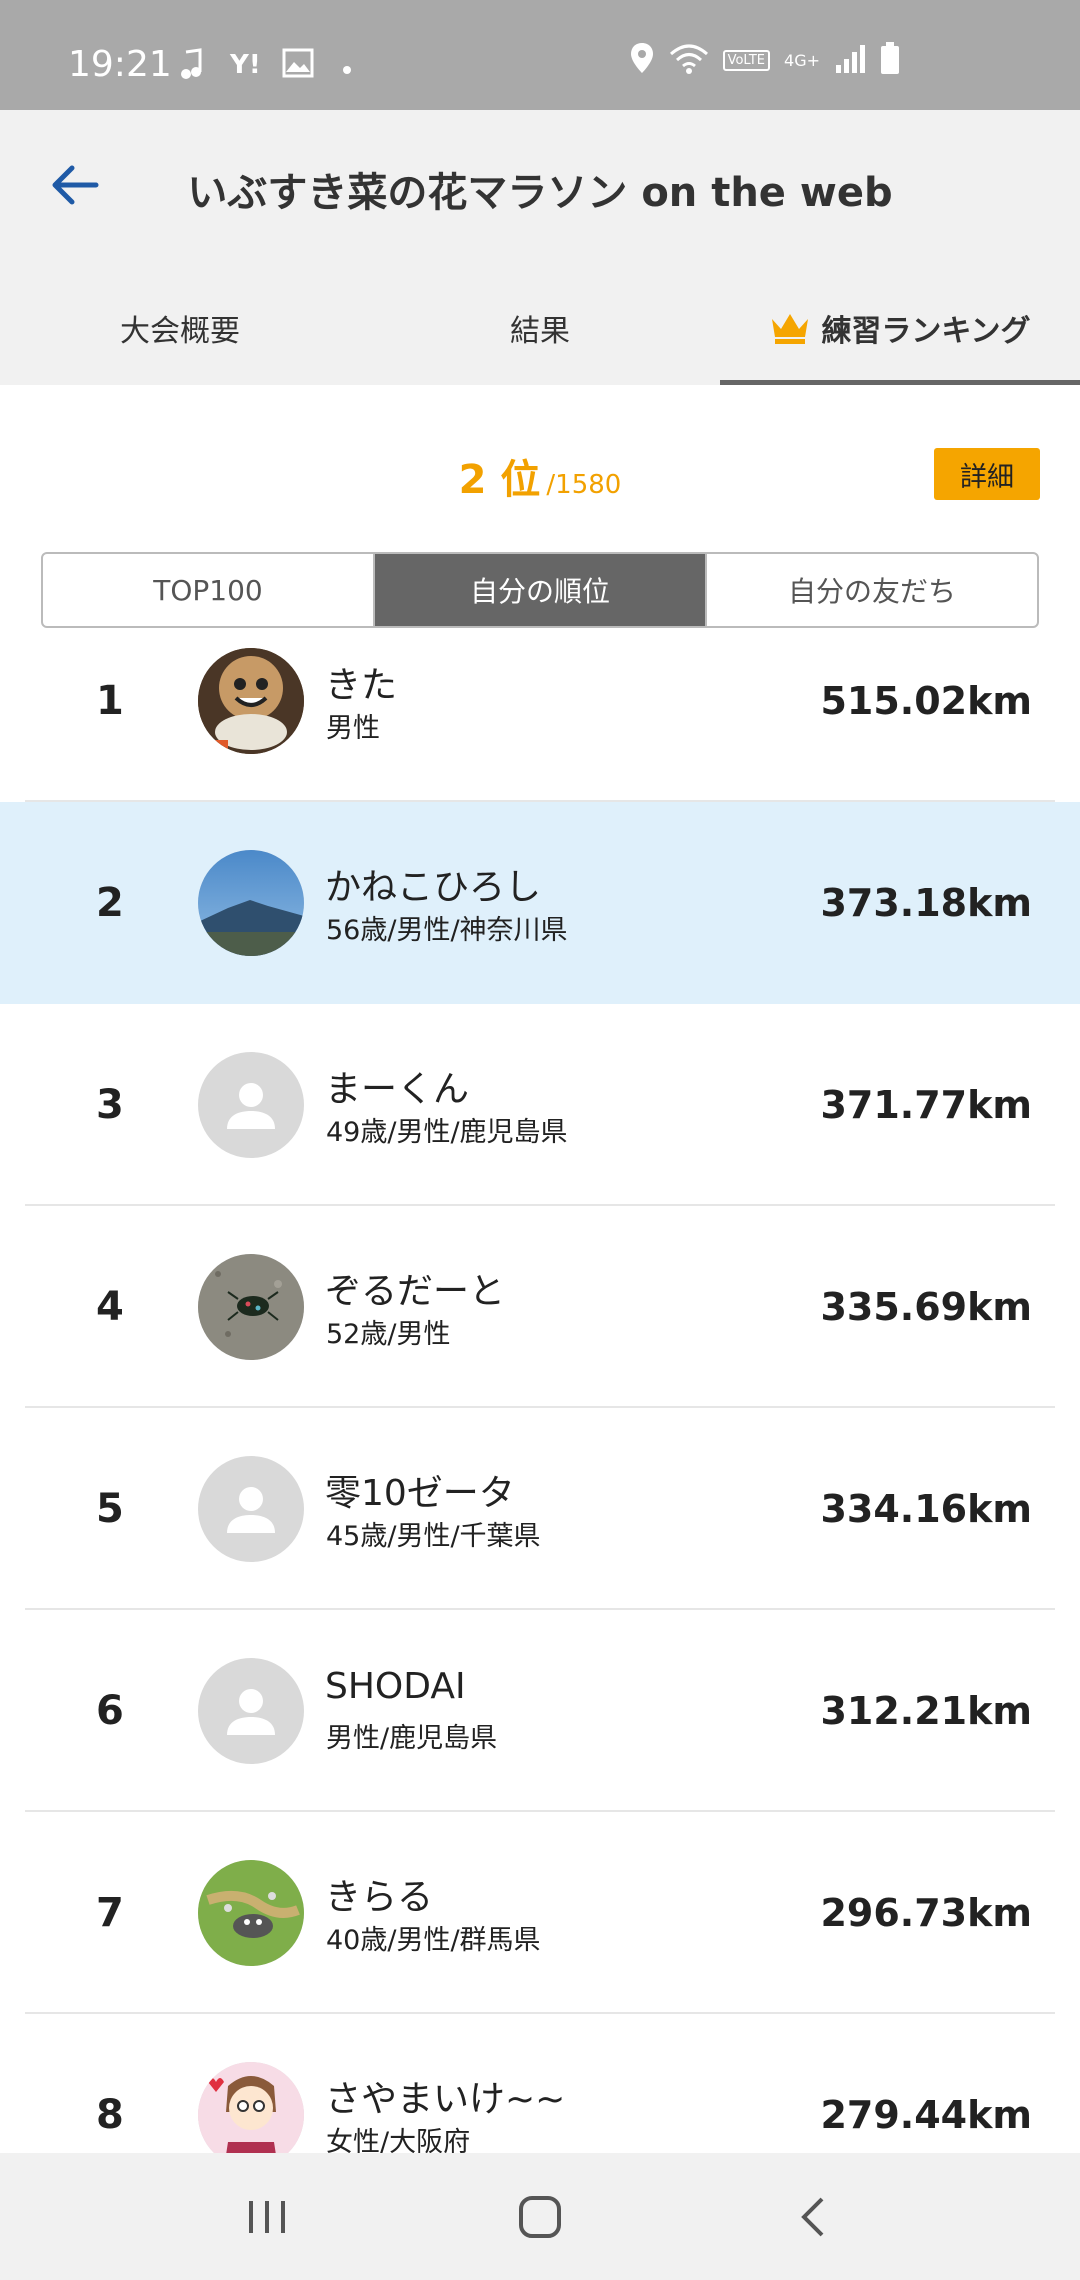  Describe the element at coordinates (353, 728) in the screenshot. I see `runner-info: 男性` at that location.